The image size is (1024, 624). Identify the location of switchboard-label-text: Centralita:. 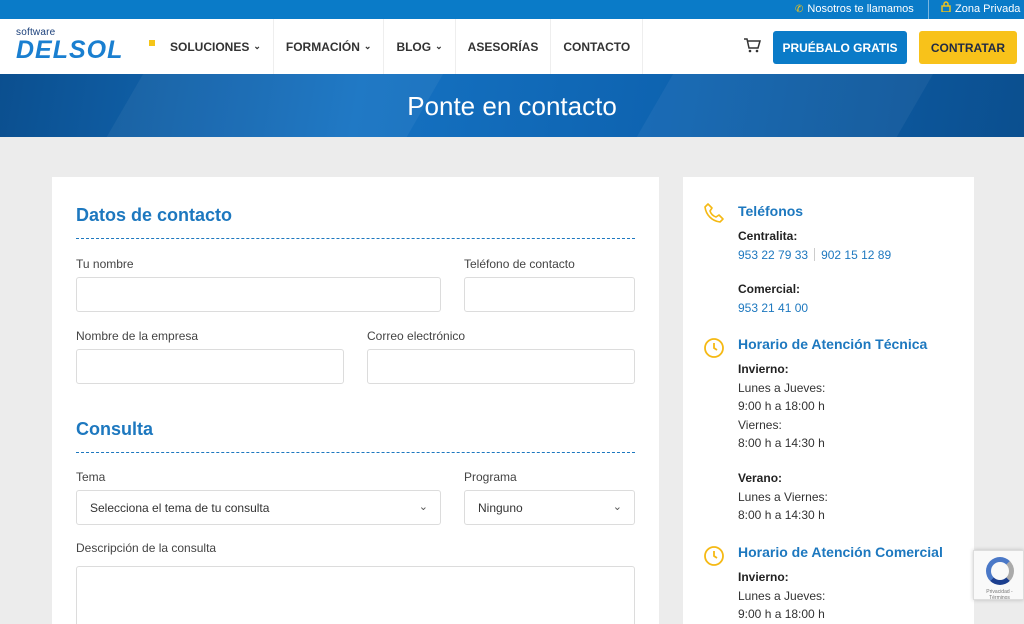
(768, 236).